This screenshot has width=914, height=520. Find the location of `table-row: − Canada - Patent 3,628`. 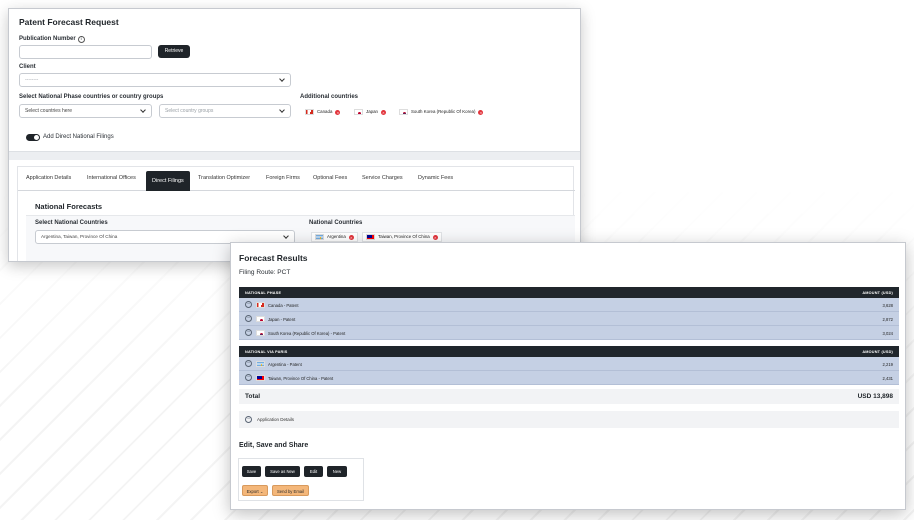

table-row: − Canada - Patent 3,628 is located at coordinates (569, 305).